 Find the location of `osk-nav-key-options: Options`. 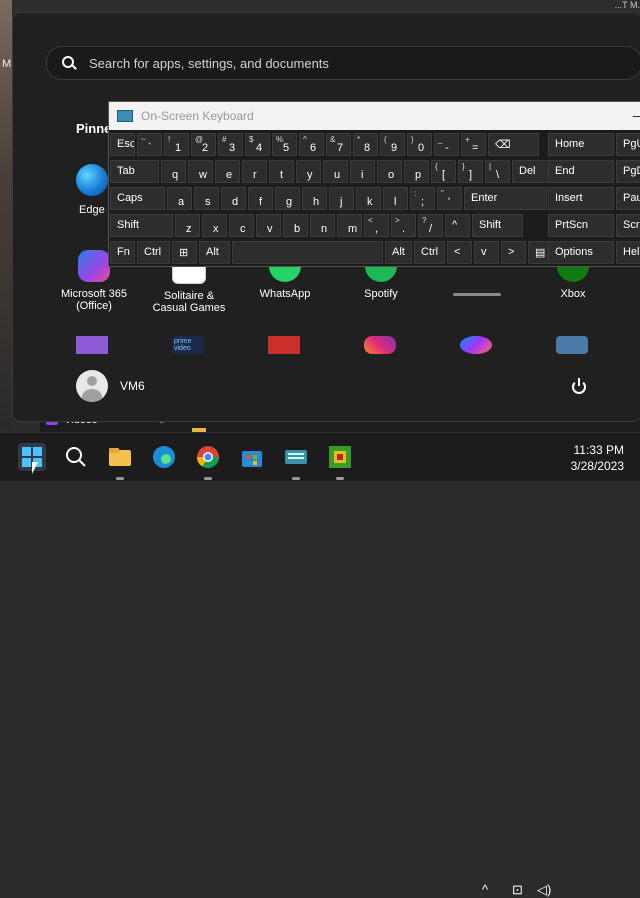

osk-nav-key-options: Options is located at coordinates (581, 252).